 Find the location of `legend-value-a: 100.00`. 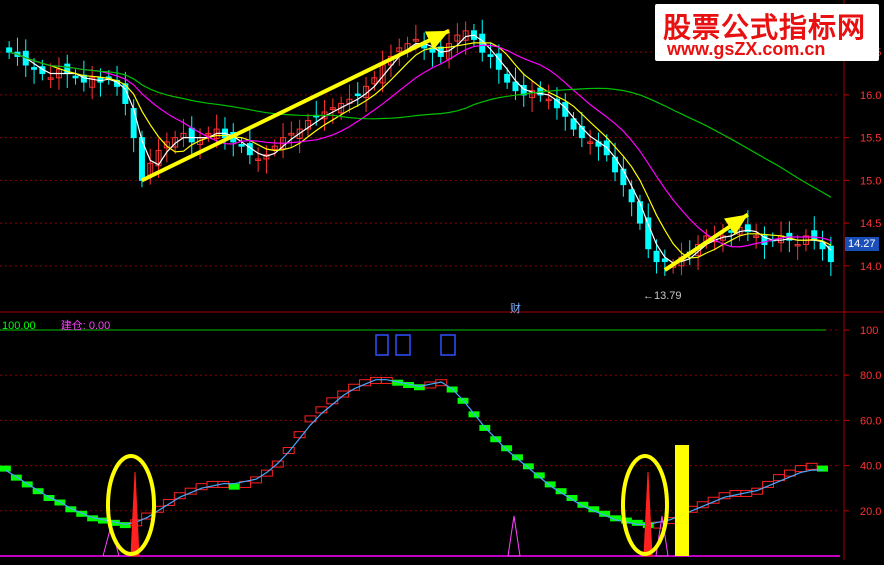

legend-value-a: 100.00 is located at coordinates (19, 326).